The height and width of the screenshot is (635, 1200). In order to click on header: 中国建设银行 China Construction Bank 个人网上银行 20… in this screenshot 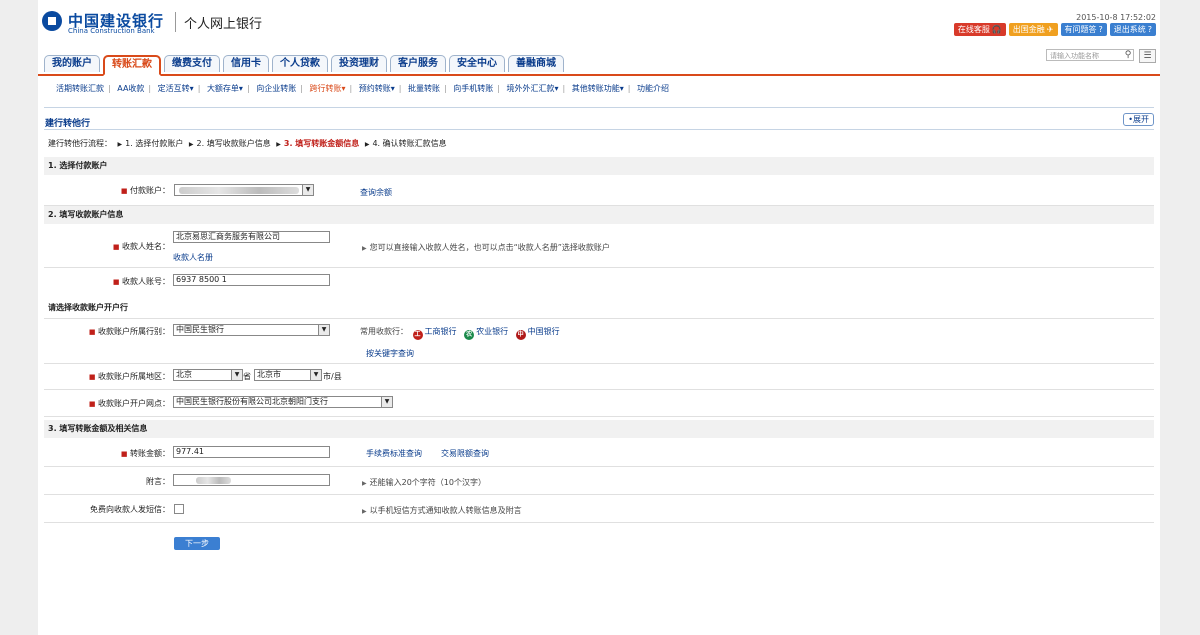, I will do `click(599, 22)`.